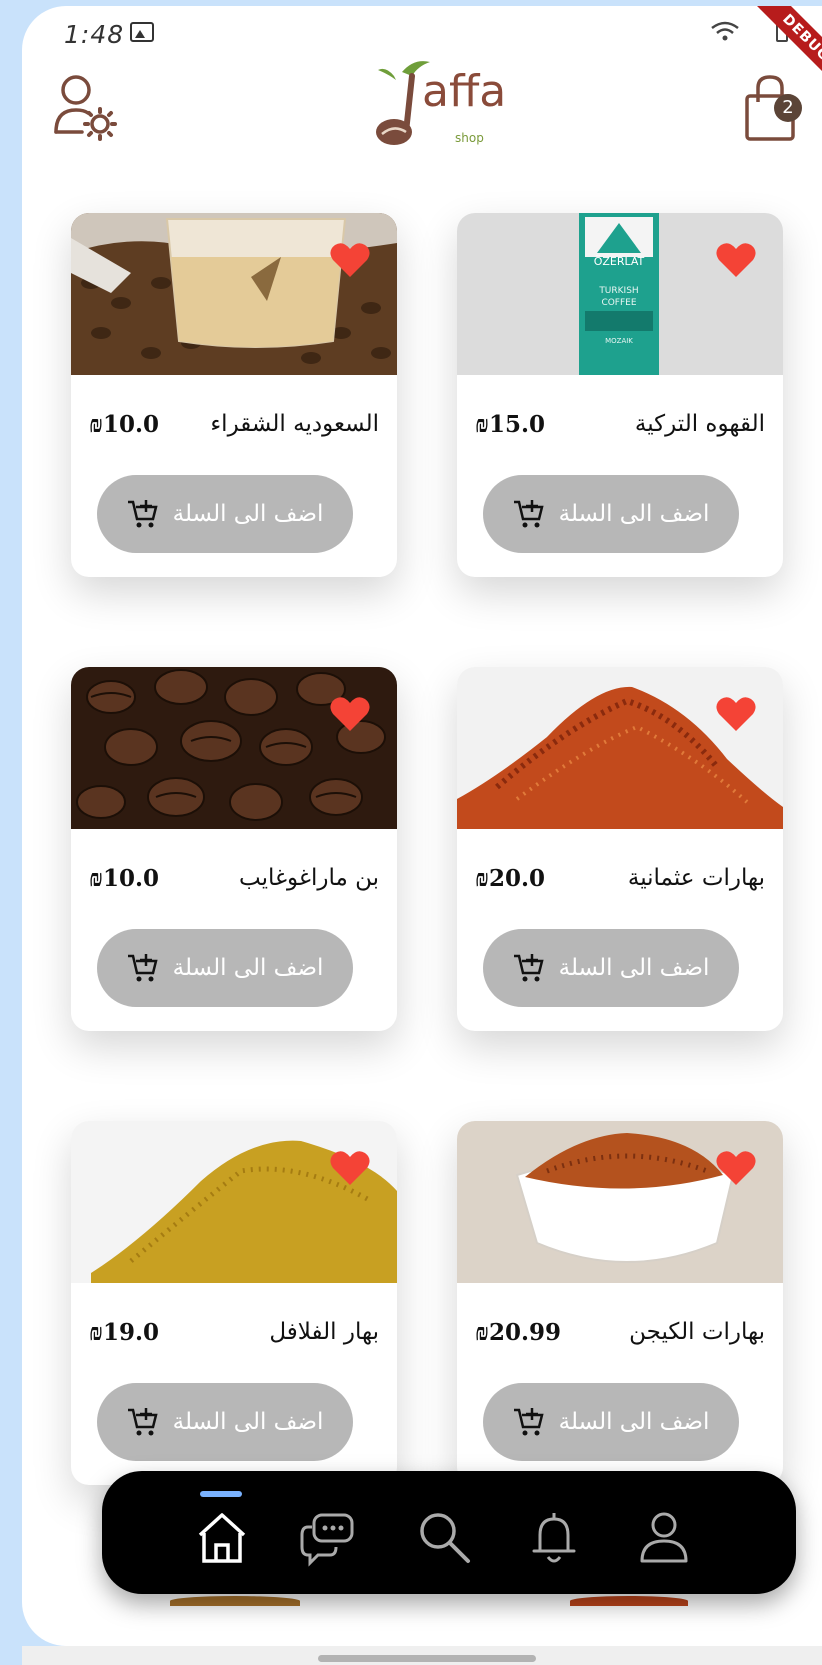  Describe the element at coordinates (469, 138) in the screenshot. I see `brand-subtitle: shop` at that location.